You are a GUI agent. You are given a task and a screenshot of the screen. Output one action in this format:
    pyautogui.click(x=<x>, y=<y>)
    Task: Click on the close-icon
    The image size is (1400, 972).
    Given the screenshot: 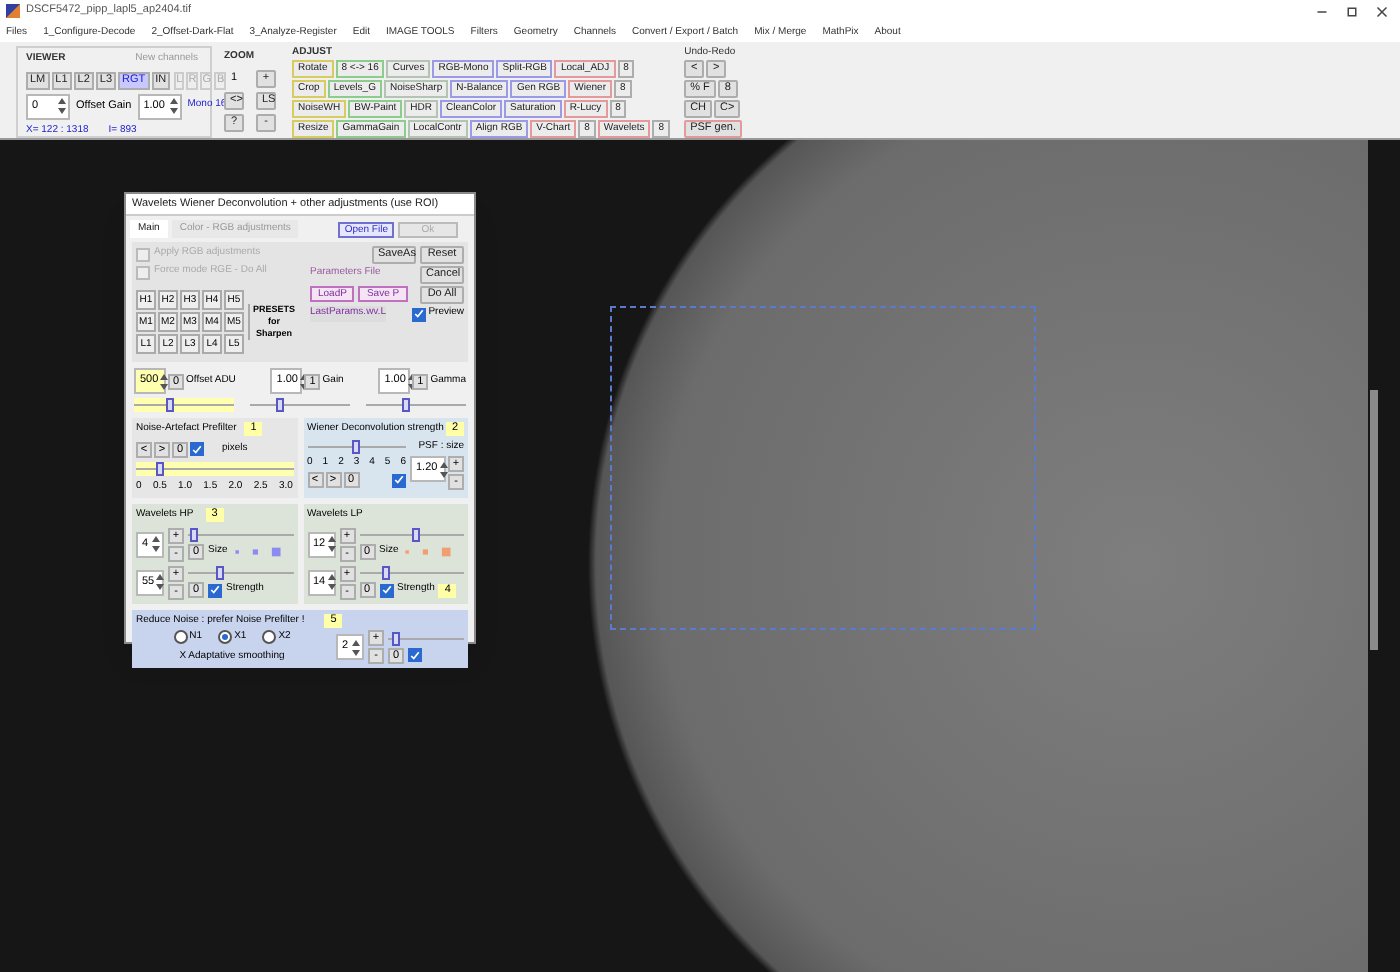 What is the action you would take?
    pyautogui.click(x=1382, y=11)
    